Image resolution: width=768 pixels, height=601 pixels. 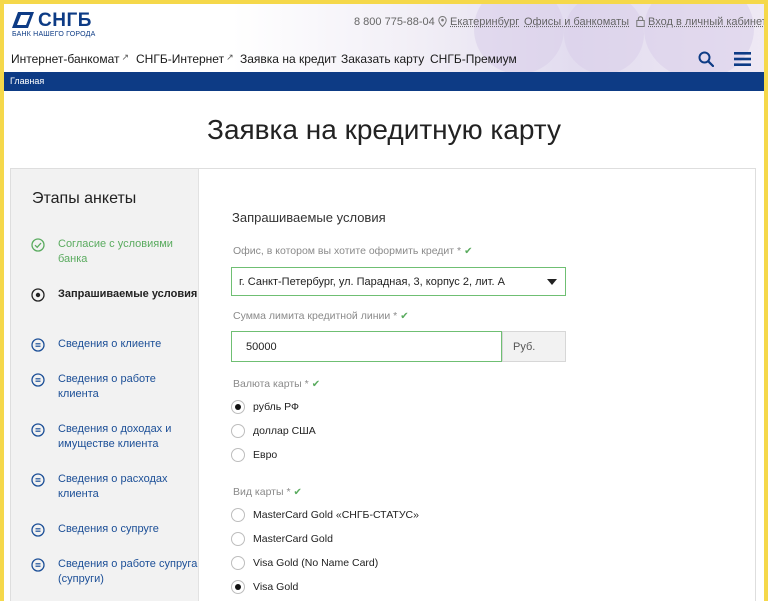 I want to click on nav-item-label: Заявка на кредит, so click(x=288, y=59).